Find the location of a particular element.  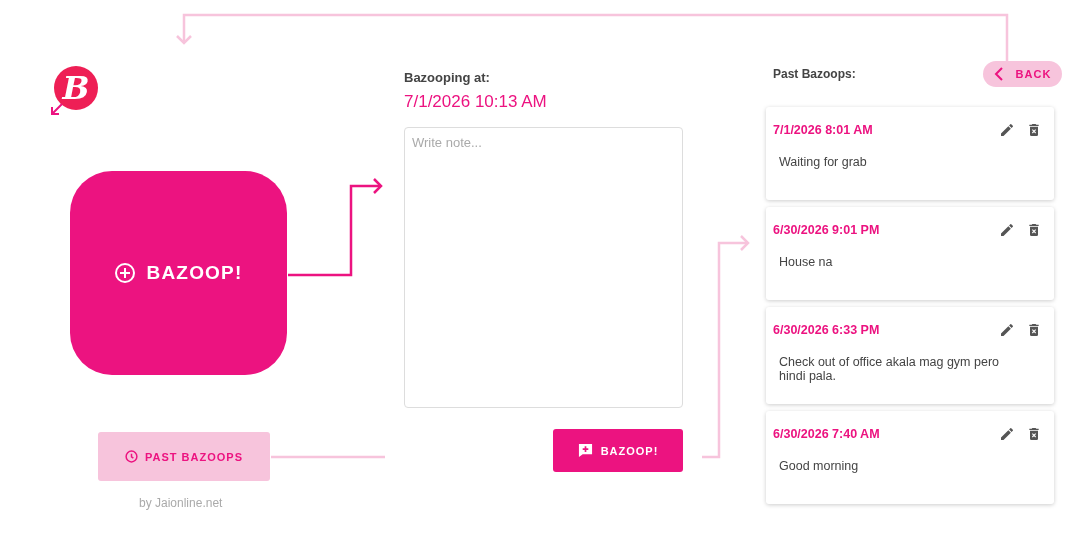

entry-note: House na is located at coordinates (806, 263).